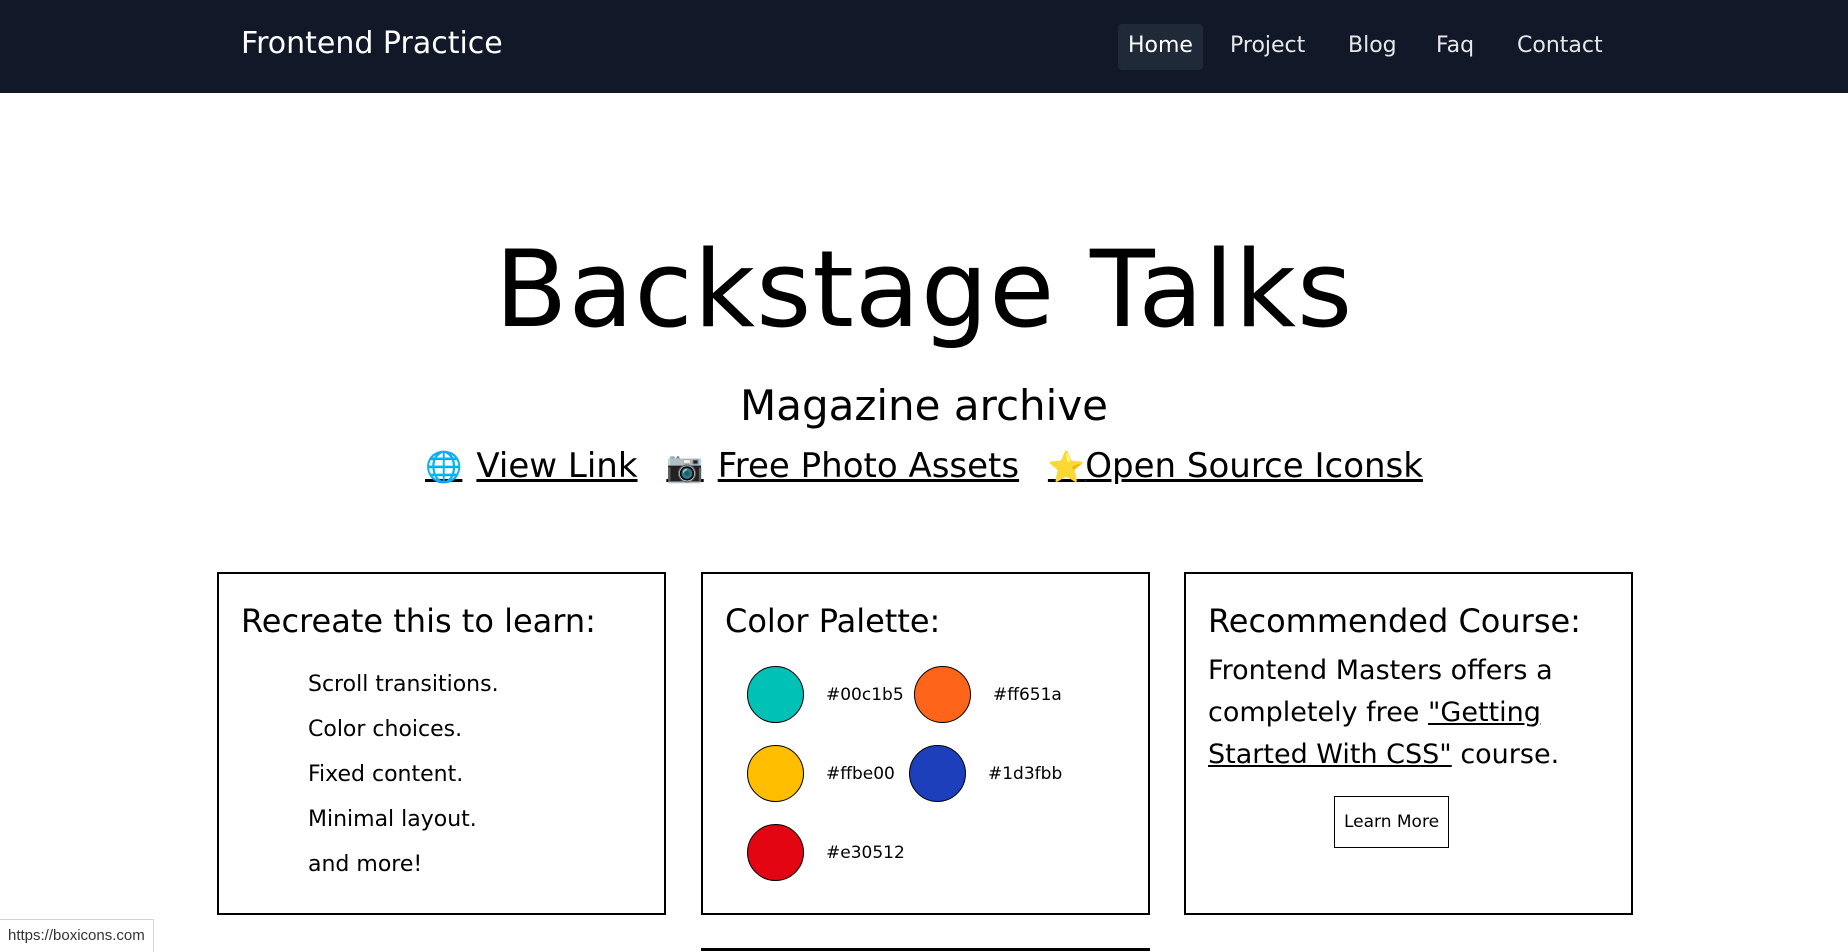  I want to click on free-photo-assets-link: 📷 Free Photo Assets, so click(842, 466).